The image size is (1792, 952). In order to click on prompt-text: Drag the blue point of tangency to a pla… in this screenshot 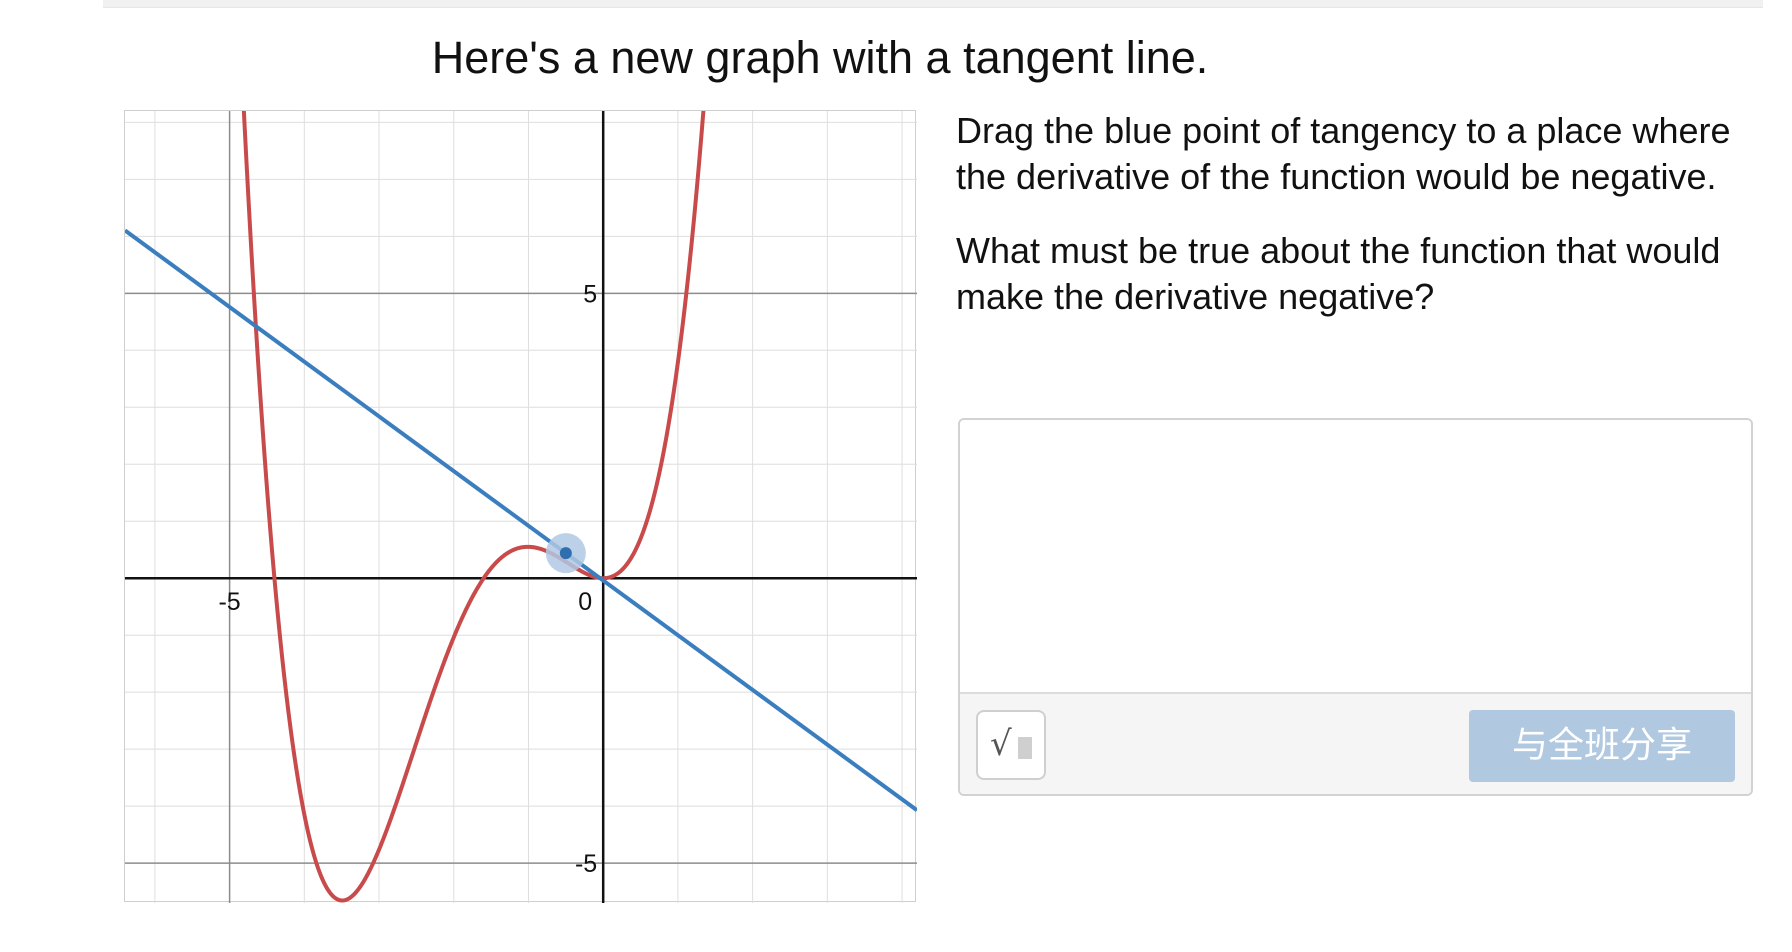, I will do `click(1346, 228)`.